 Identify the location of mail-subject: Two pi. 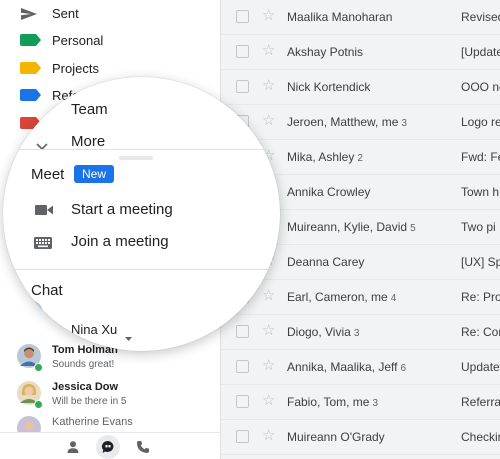
(478, 226).